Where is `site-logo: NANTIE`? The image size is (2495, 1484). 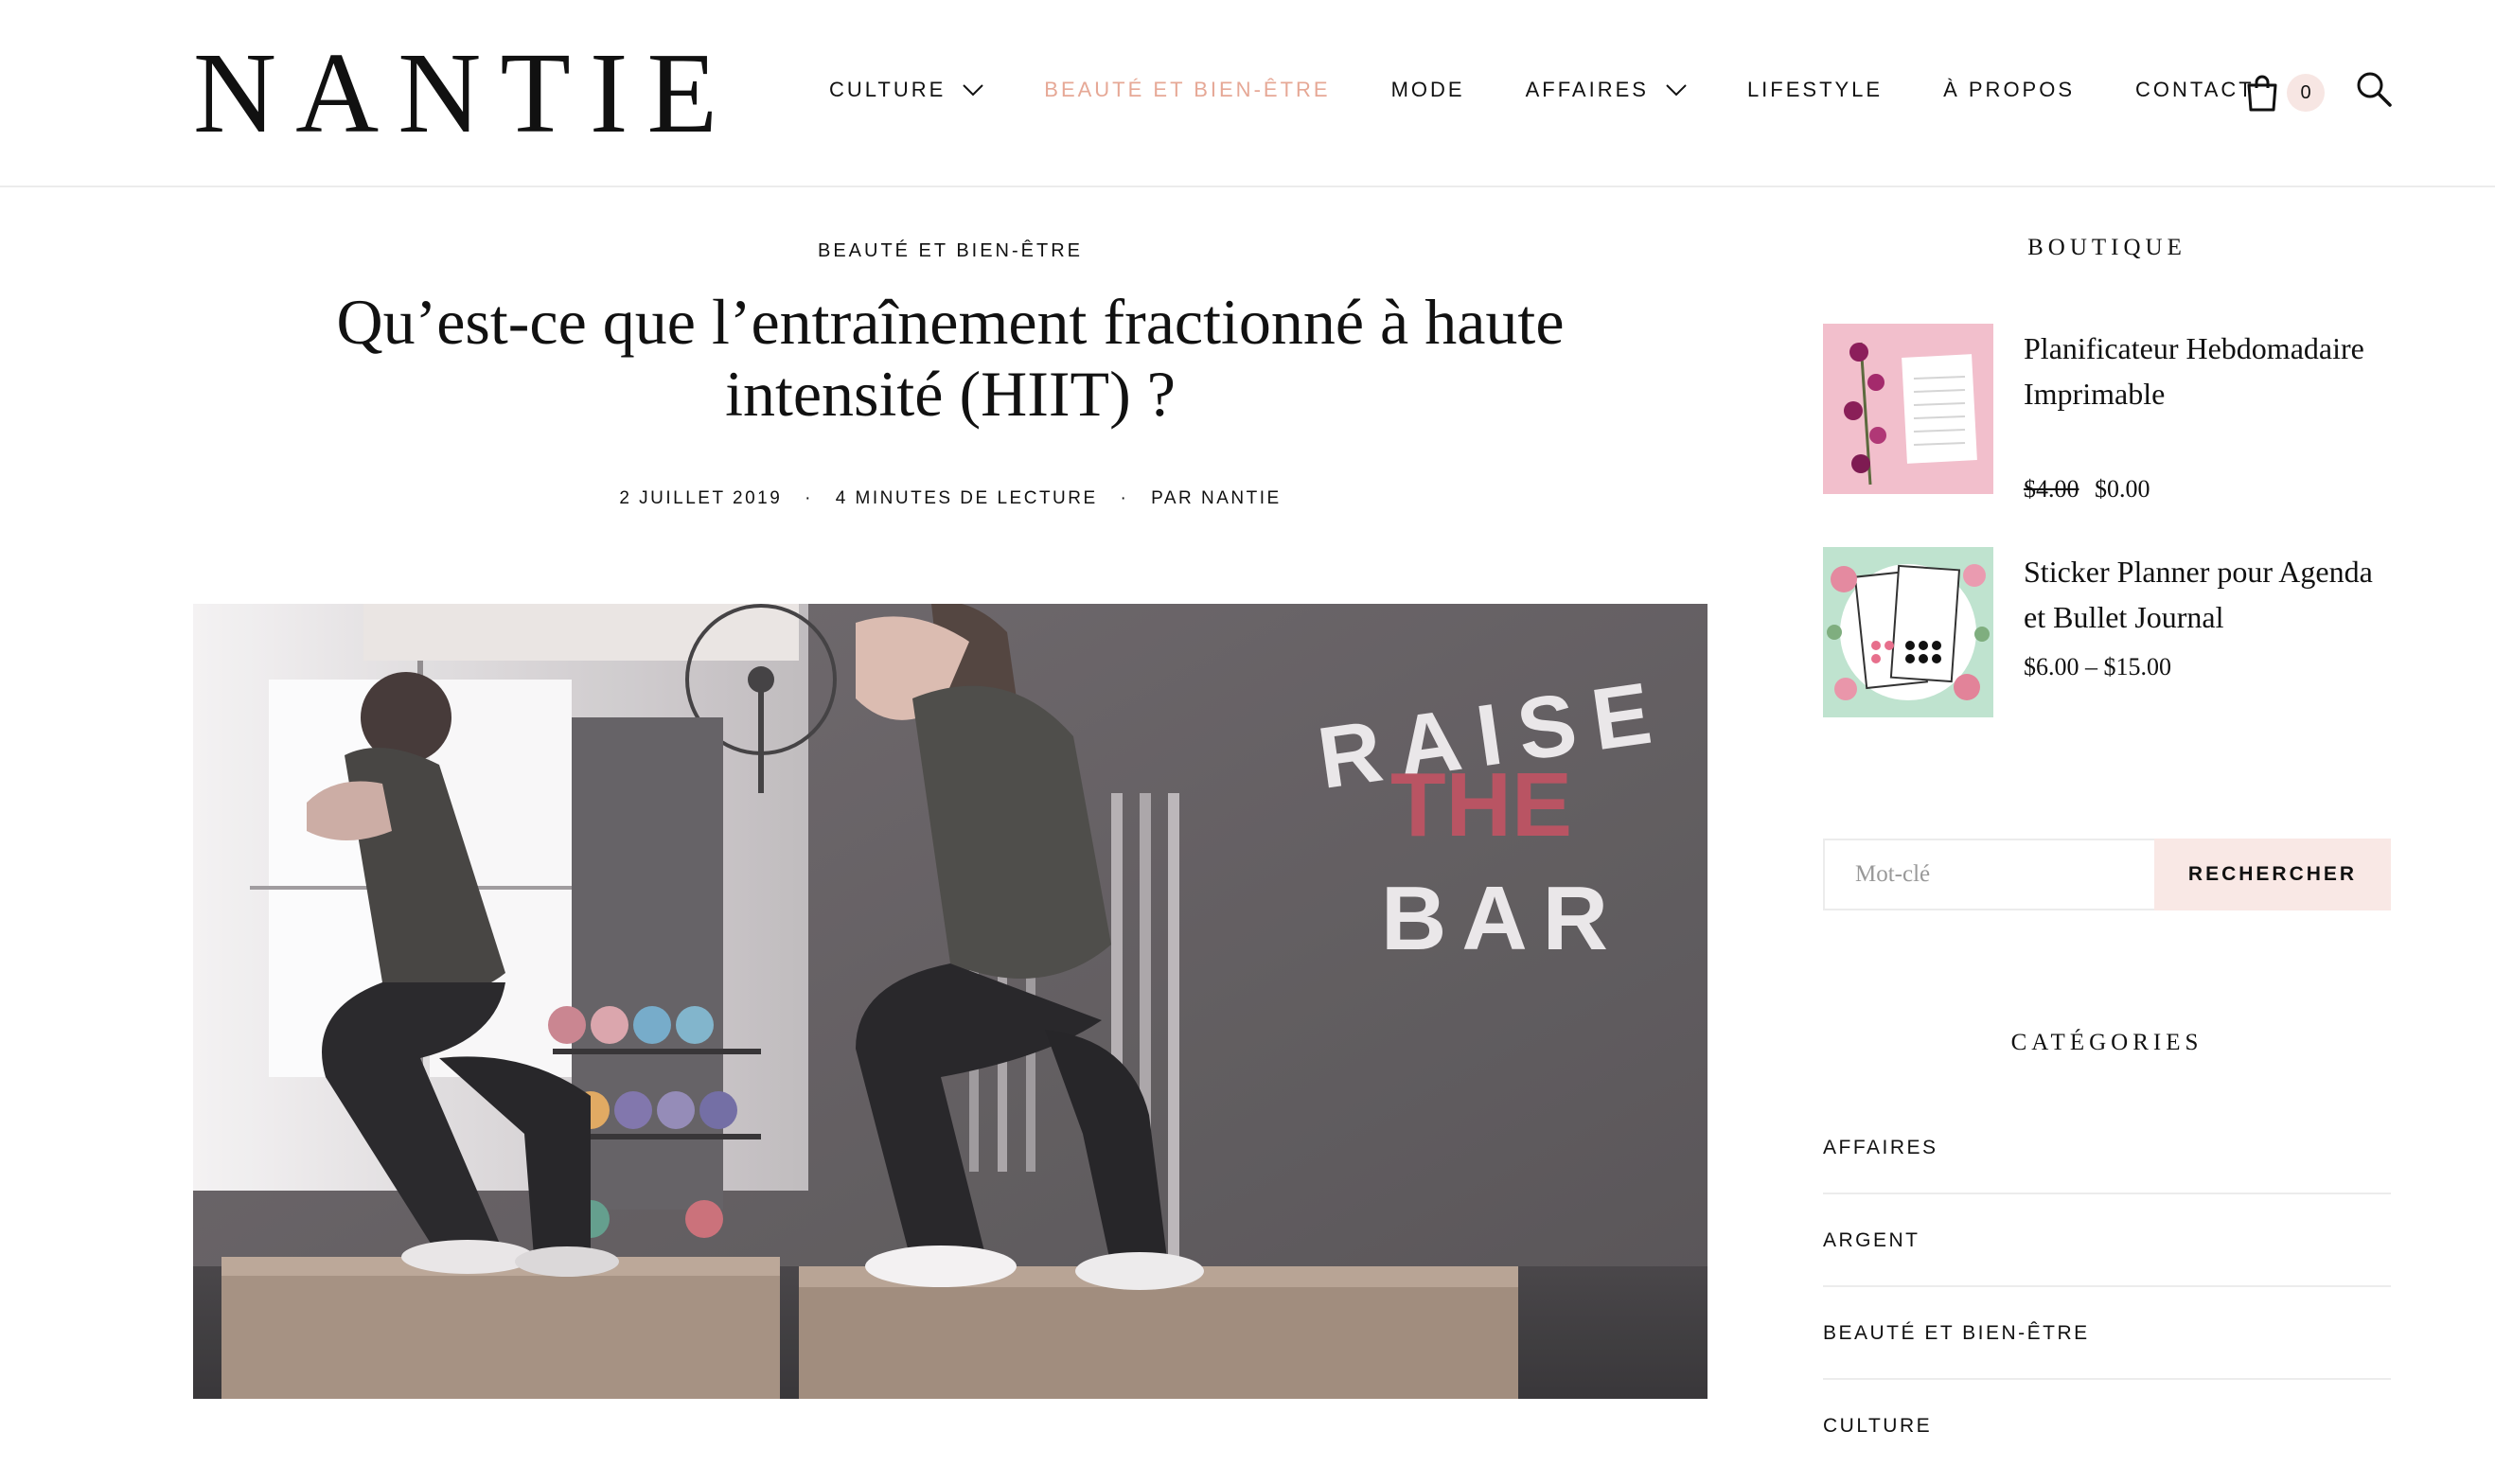 site-logo: NANTIE is located at coordinates (465, 93).